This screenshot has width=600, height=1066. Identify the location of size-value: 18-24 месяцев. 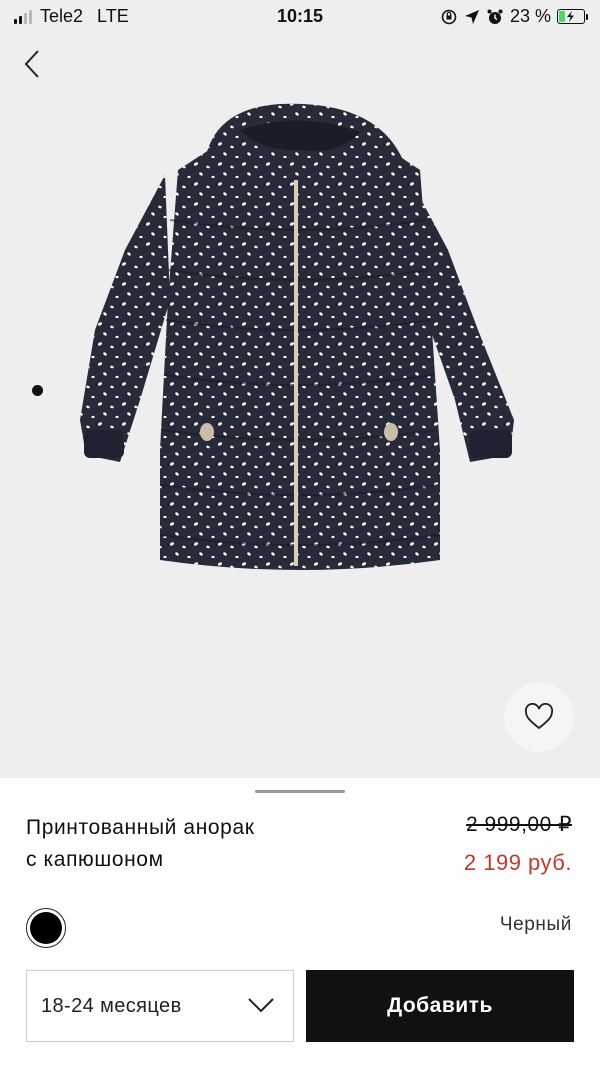
(111, 1006).